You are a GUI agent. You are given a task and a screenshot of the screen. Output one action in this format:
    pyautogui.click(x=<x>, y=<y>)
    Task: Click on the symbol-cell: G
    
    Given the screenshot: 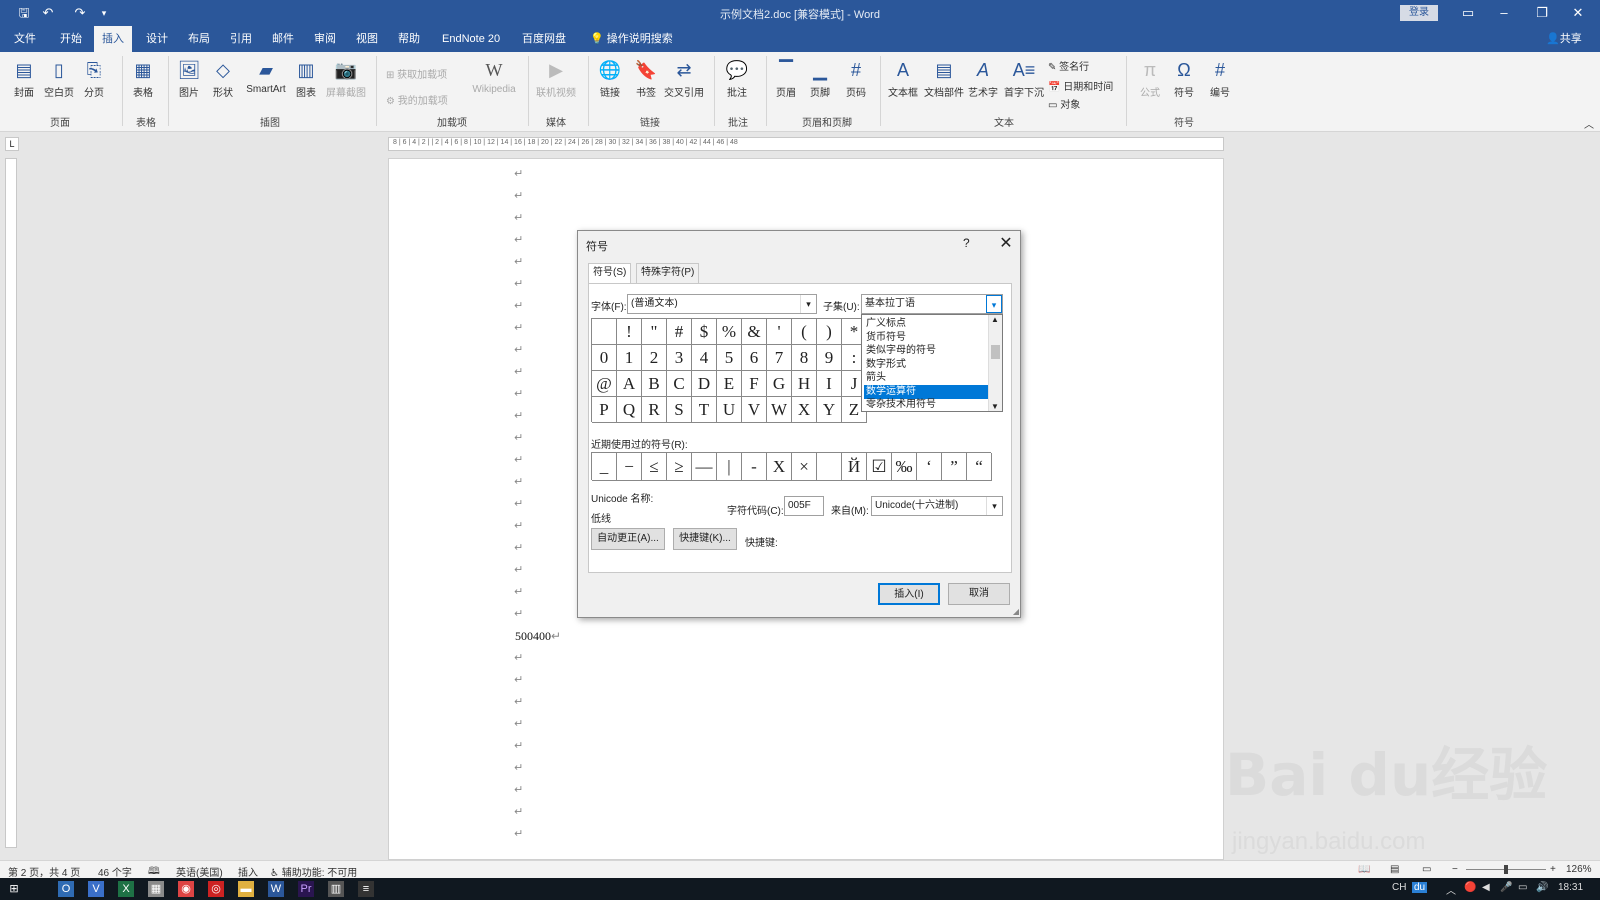 What is the action you would take?
    pyautogui.click(x=779, y=384)
    